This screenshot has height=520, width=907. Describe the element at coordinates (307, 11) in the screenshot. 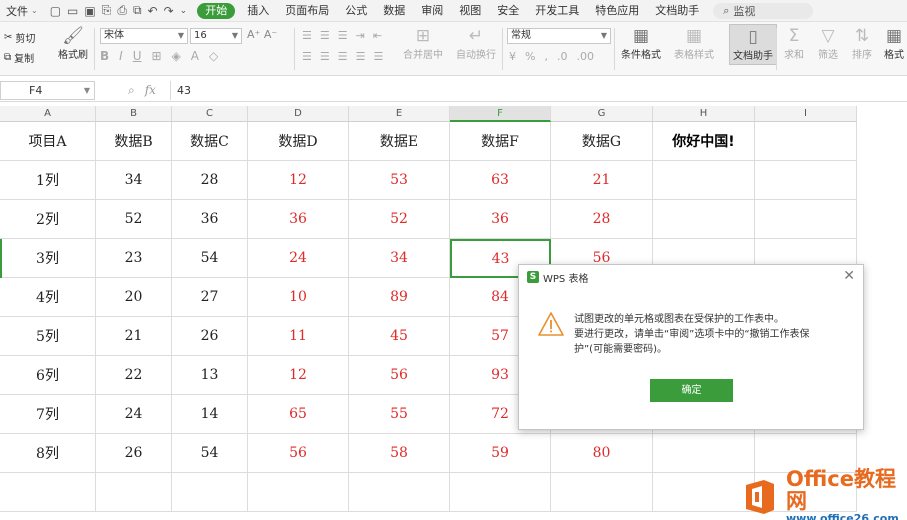

I see `tab-2: 页面布局` at that location.